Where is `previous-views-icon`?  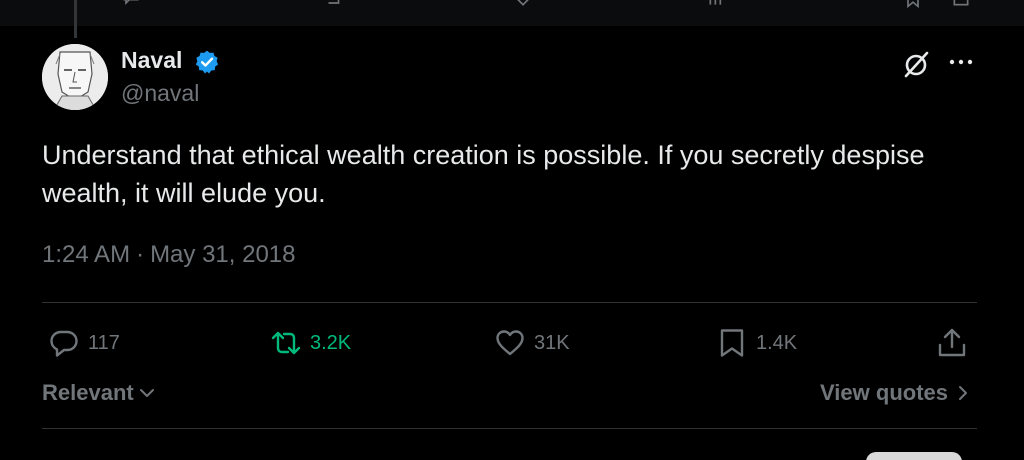
previous-views-icon is located at coordinates (717, 4).